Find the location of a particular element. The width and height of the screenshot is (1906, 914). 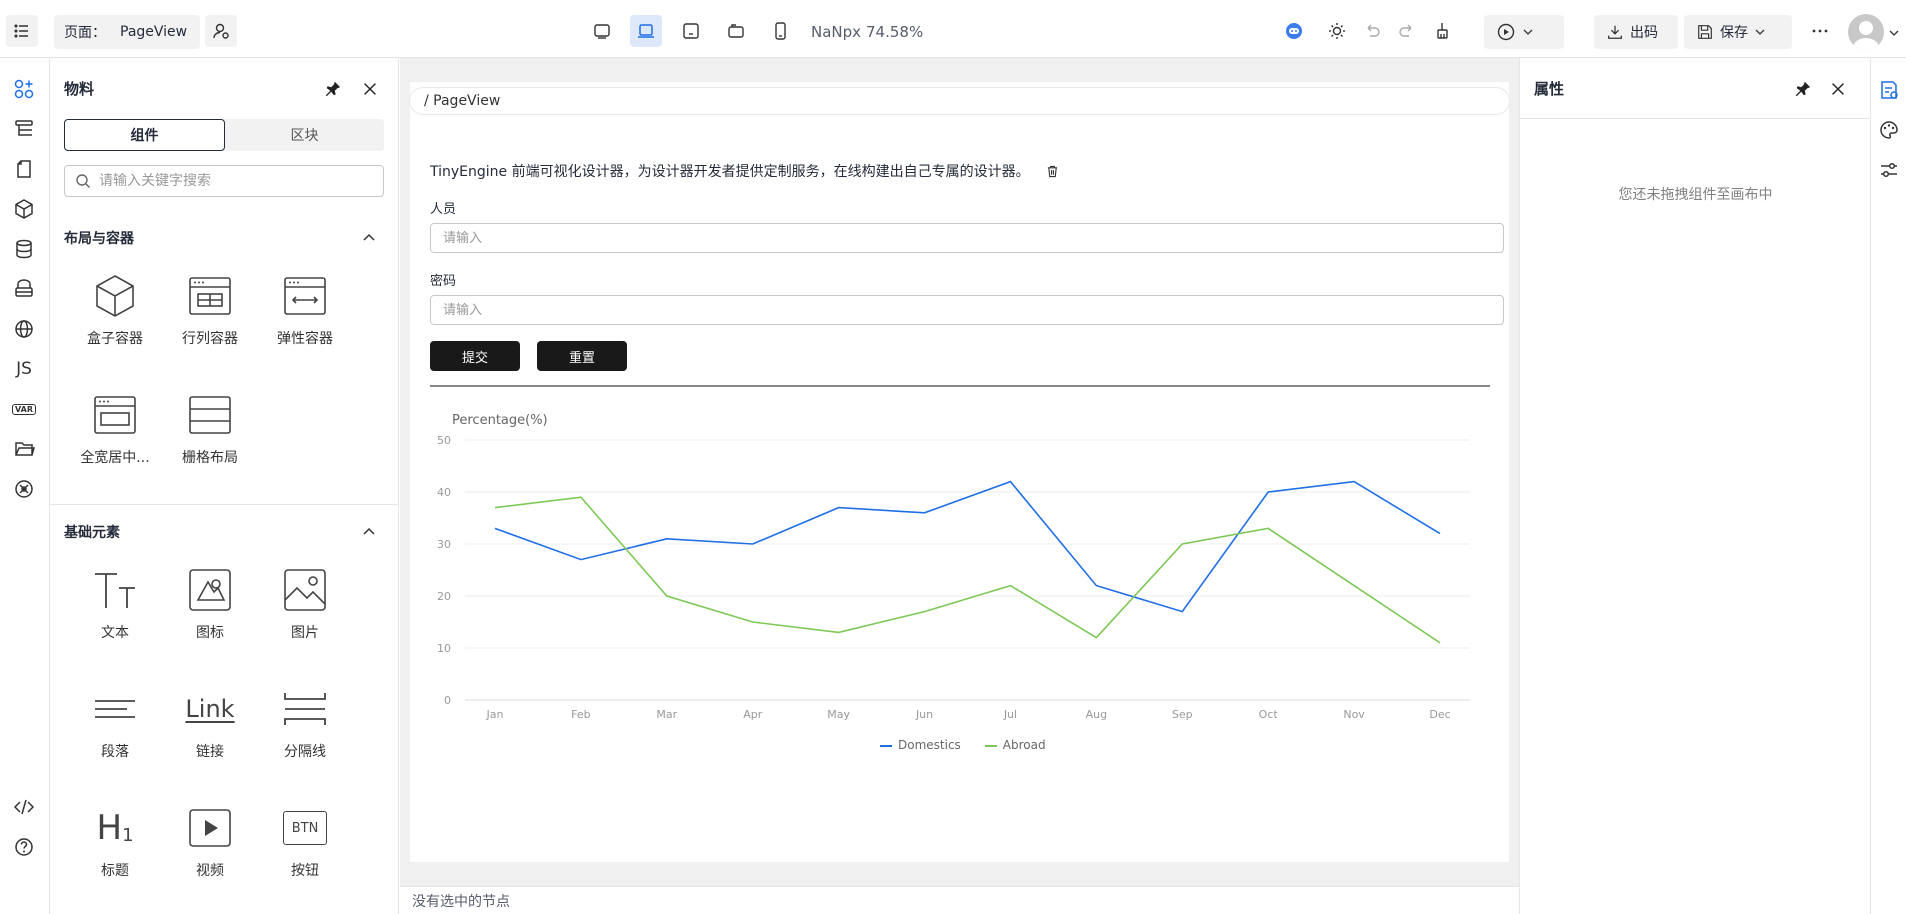

person-input is located at coordinates (967, 238).